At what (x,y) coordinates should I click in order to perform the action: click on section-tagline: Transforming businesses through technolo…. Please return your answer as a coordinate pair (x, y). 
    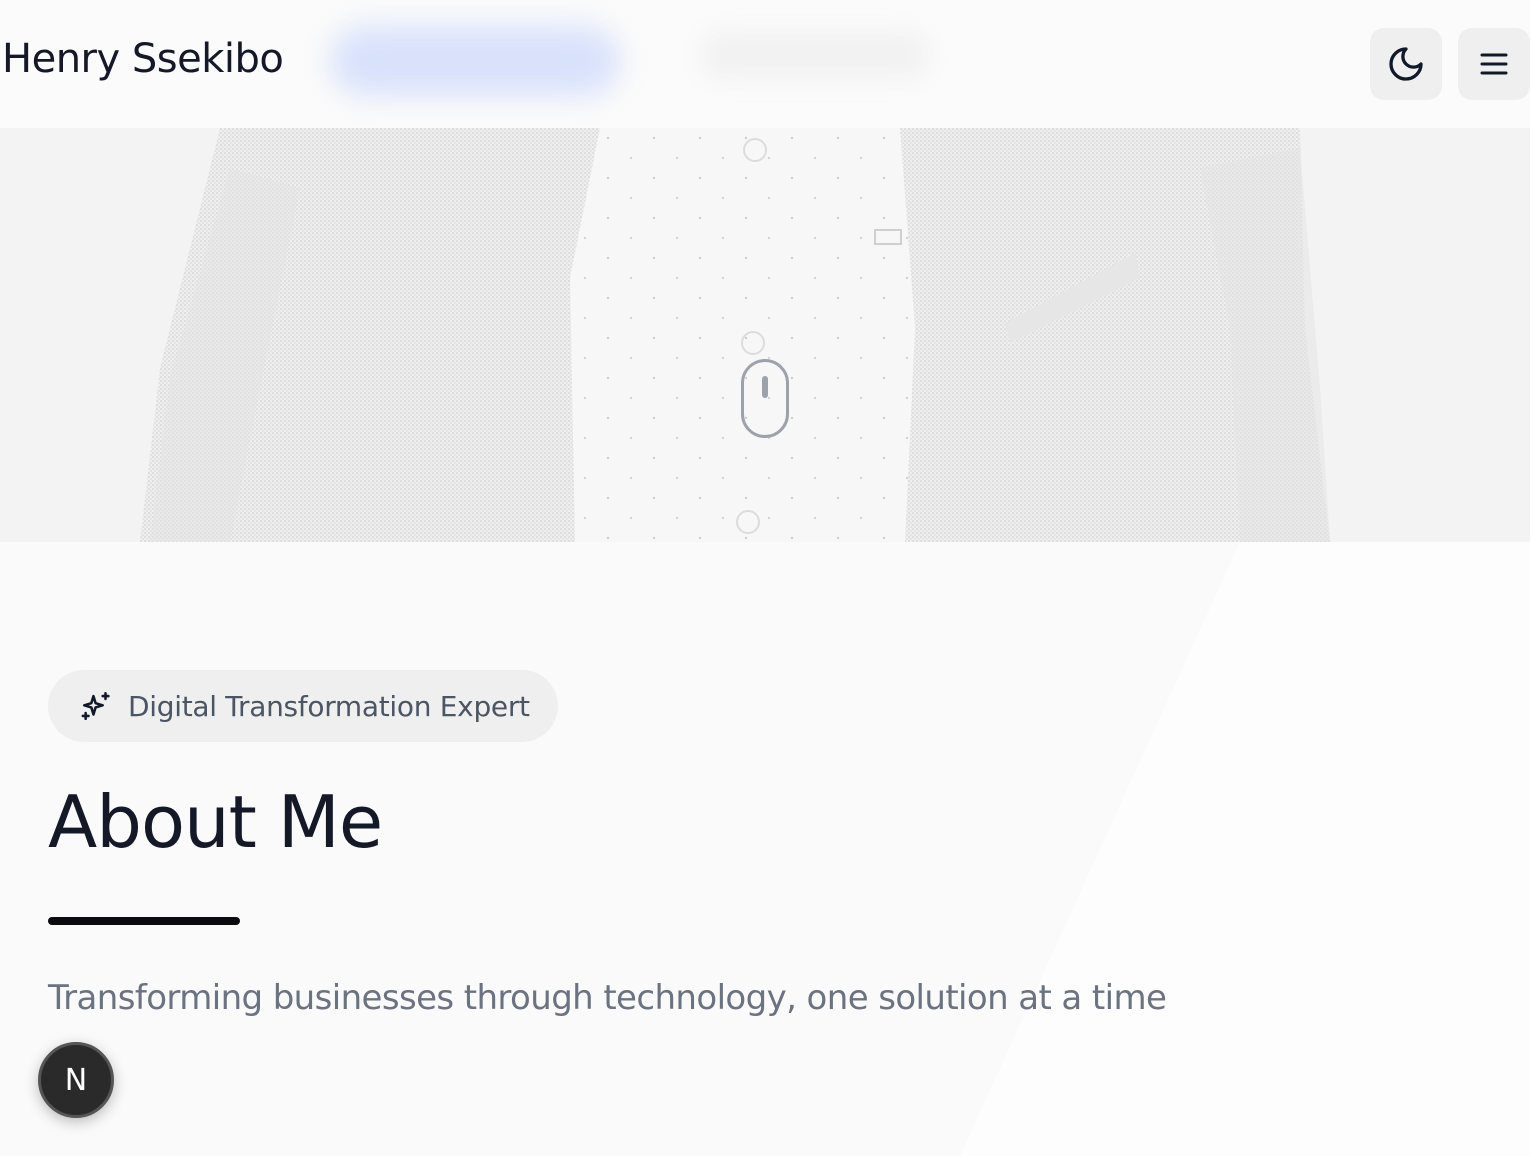
    Looking at the image, I should click on (607, 998).